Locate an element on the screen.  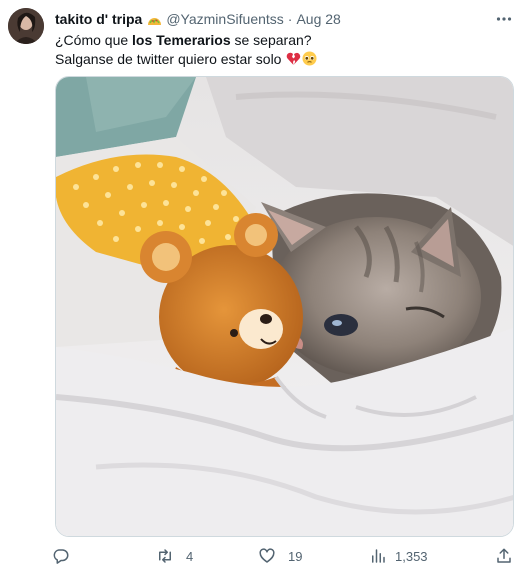
share-button is located at coordinates (504, 556).